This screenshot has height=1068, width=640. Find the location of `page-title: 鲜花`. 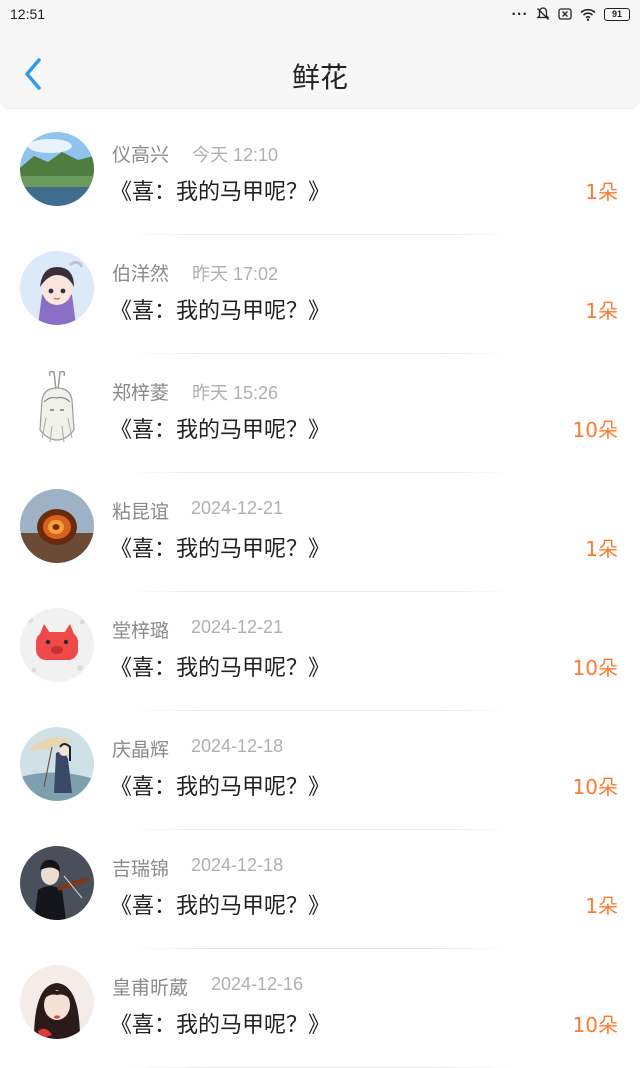

page-title: 鲜花 is located at coordinates (319, 77).